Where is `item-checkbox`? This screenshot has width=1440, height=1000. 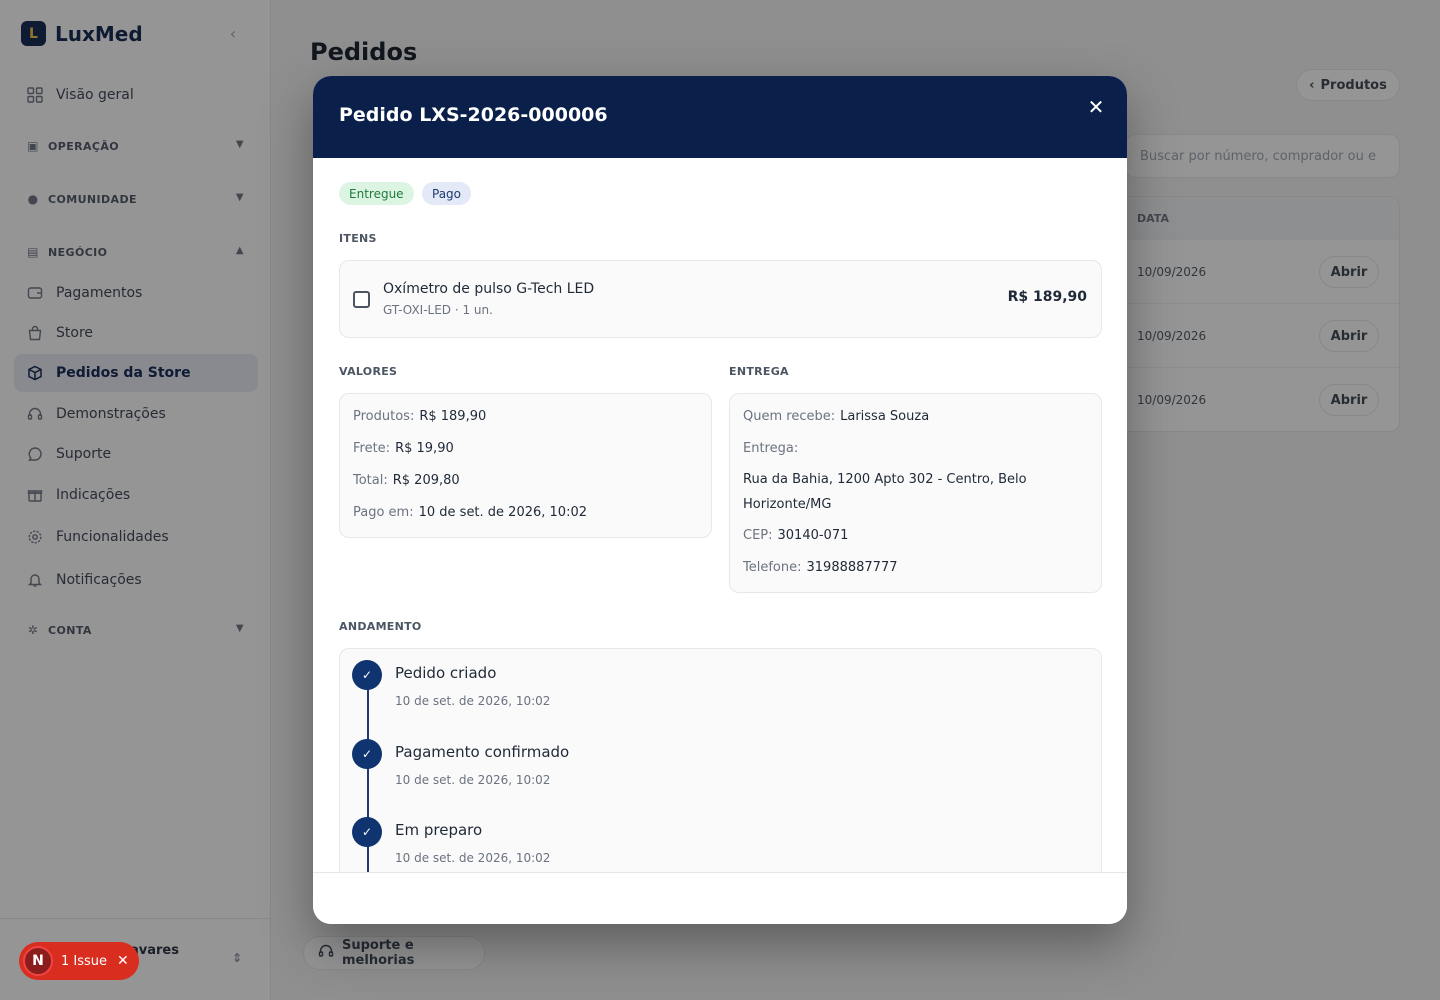 item-checkbox is located at coordinates (361, 299).